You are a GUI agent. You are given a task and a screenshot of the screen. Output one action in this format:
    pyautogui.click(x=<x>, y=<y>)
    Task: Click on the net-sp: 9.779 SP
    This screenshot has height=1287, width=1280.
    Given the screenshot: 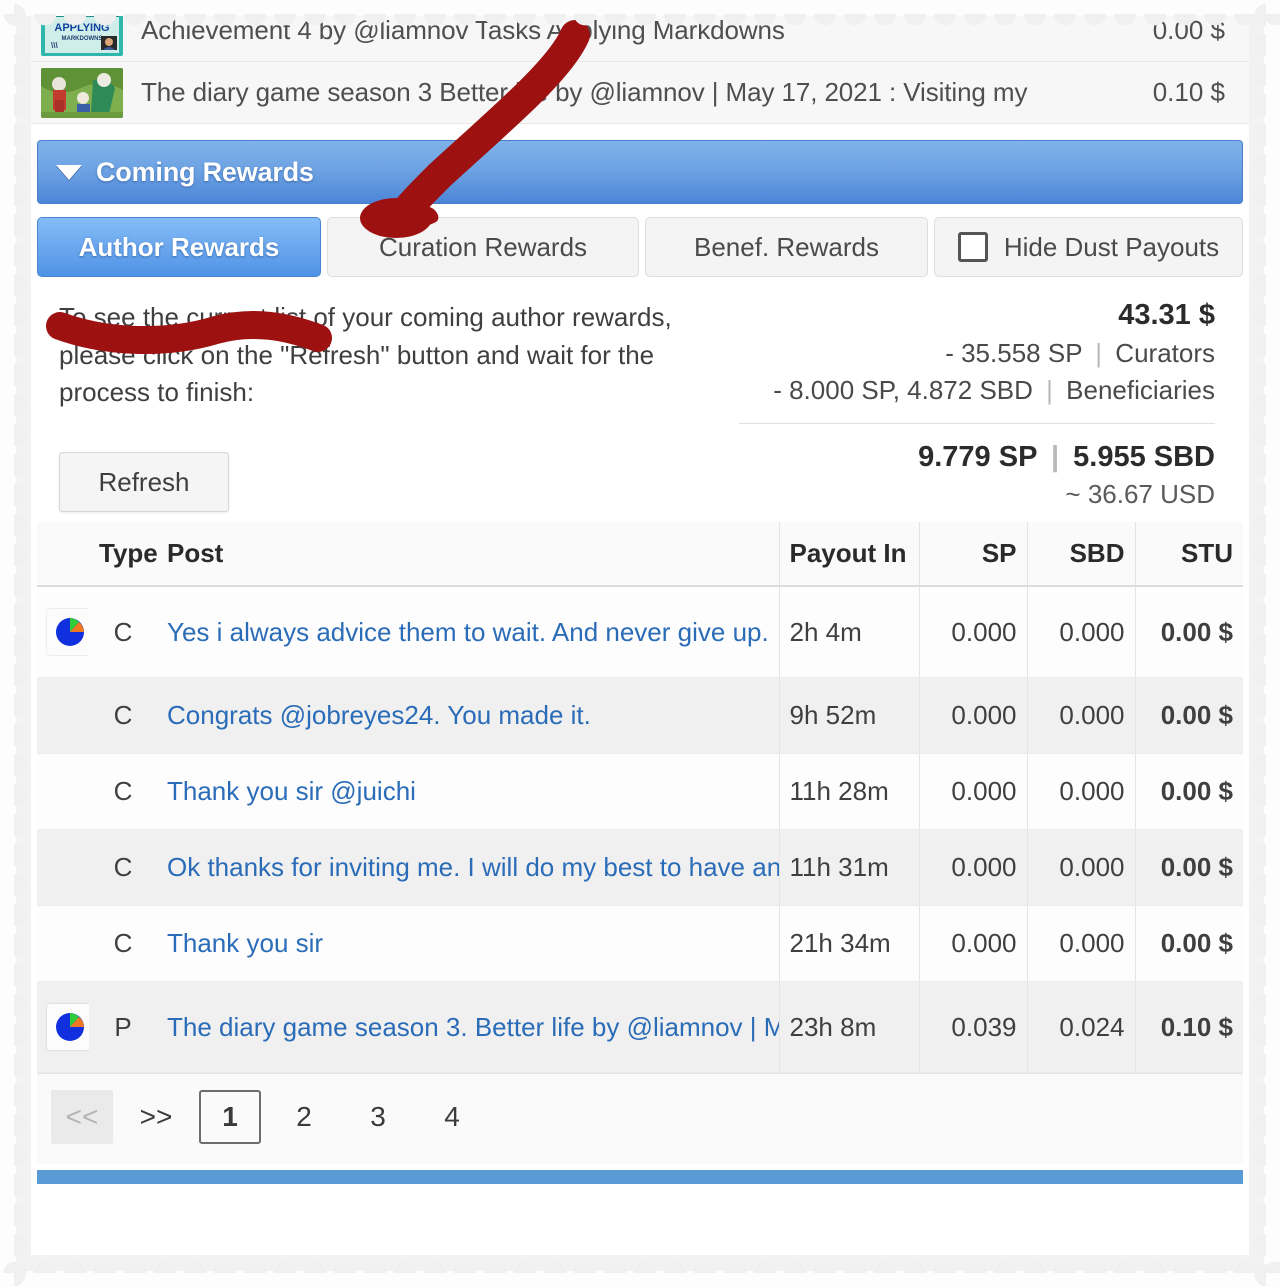 What is the action you would take?
    pyautogui.click(x=977, y=456)
    